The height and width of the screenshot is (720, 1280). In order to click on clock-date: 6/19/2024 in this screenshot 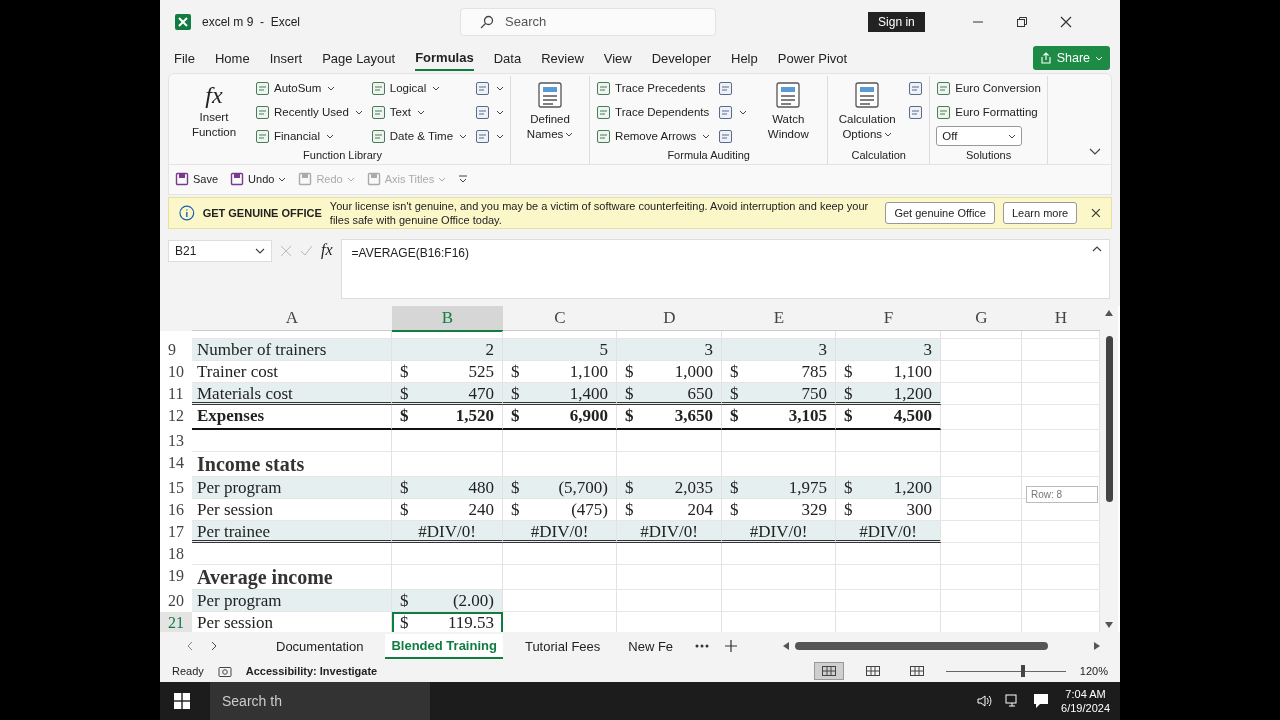, I will do `click(1085, 708)`.